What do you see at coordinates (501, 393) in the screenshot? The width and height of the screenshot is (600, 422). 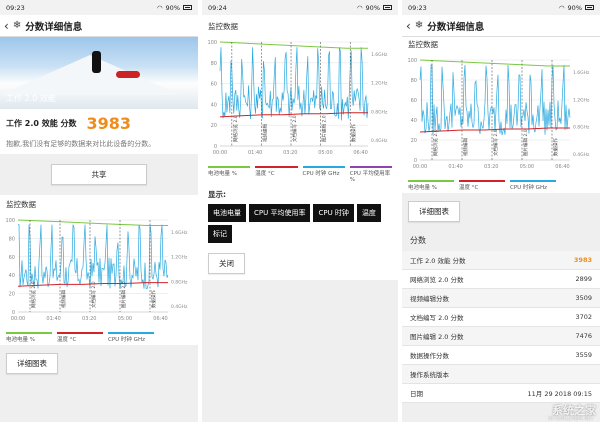 I see `score-row: 日期 11月 29 2018 09:15` at bounding box center [501, 393].